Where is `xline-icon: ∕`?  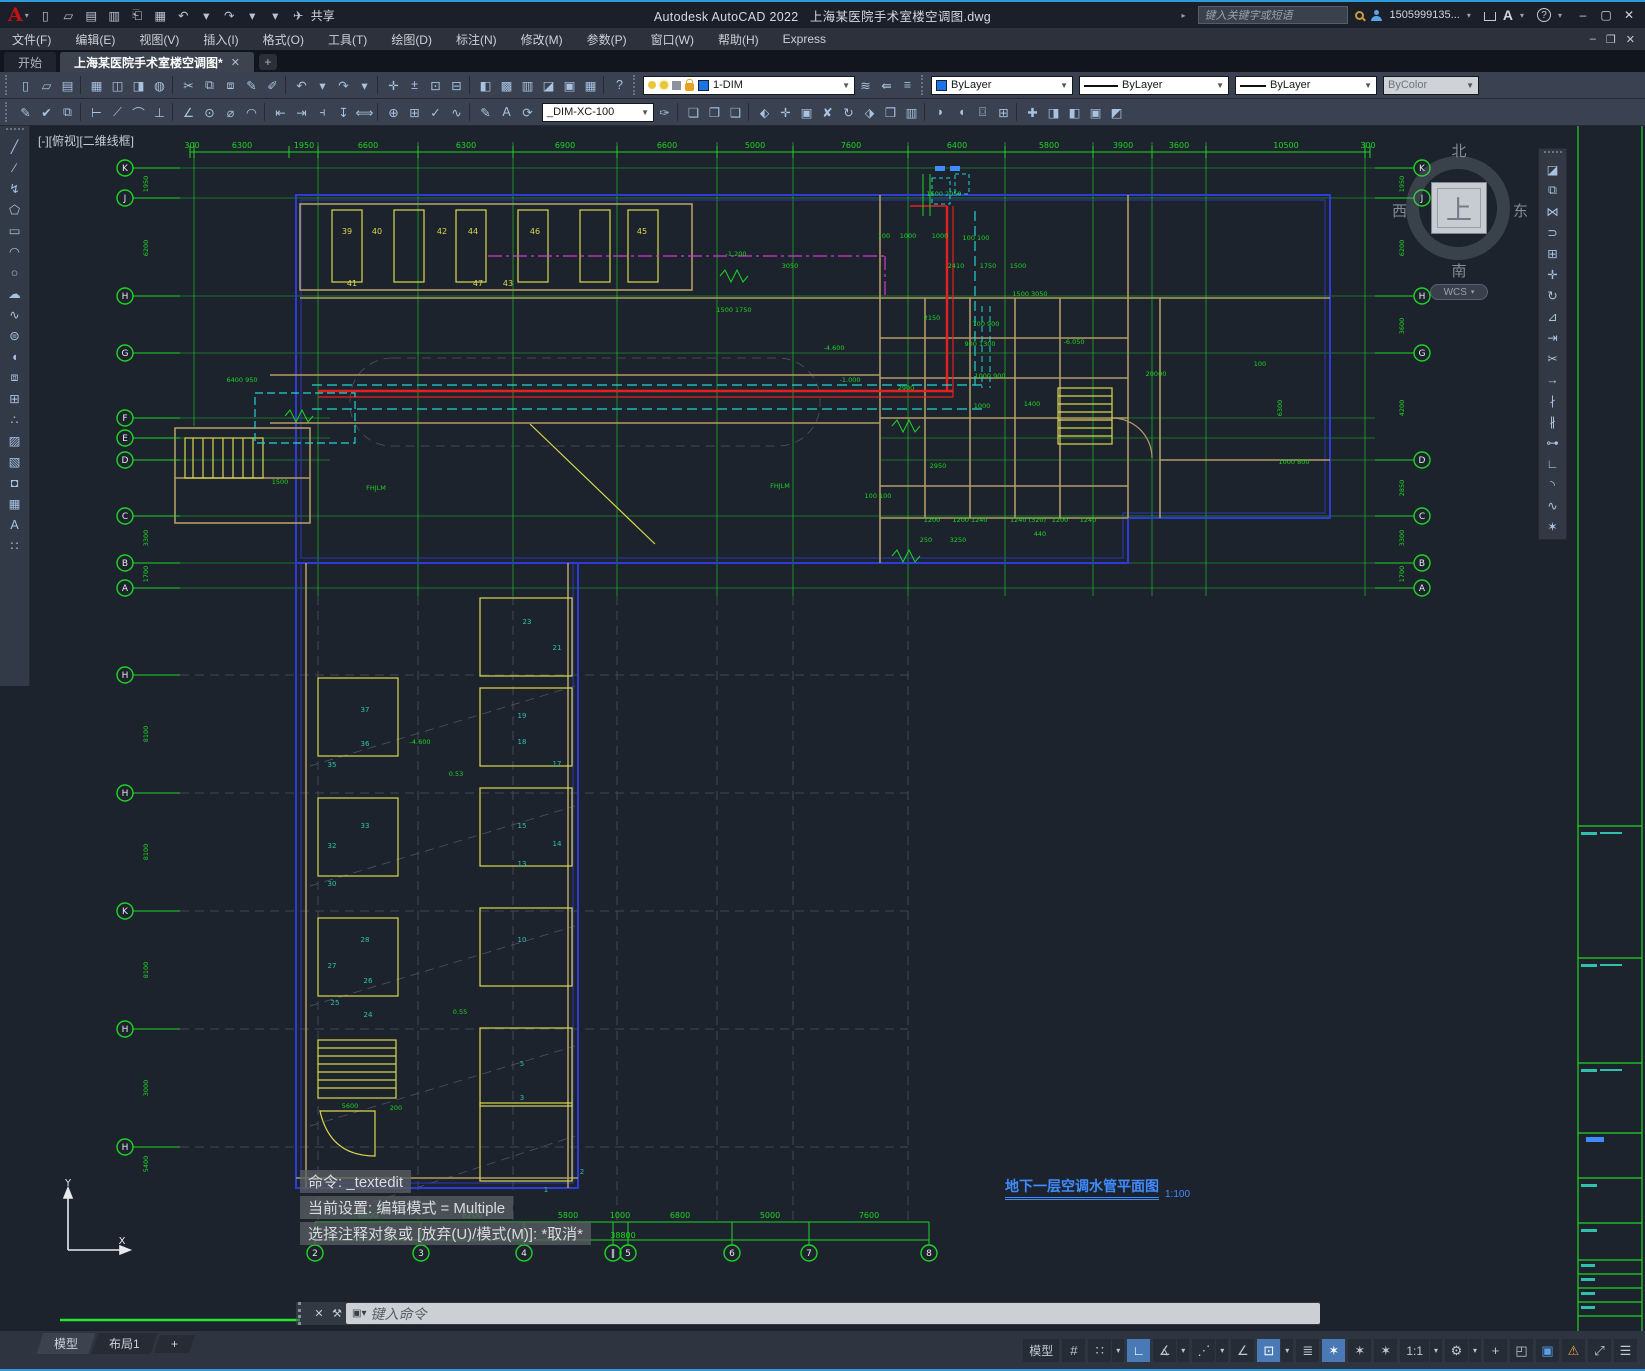
xline-icon: ∕ is located at coordinates (15, 167).